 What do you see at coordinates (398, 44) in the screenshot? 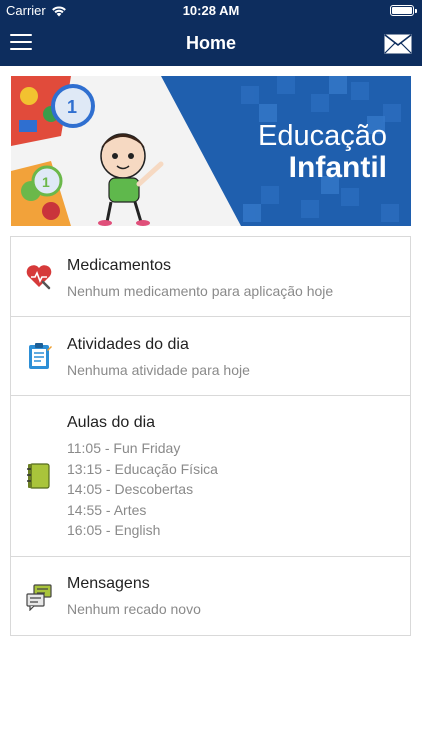
I see `envelope-icon` at bounding box center [398, 44].